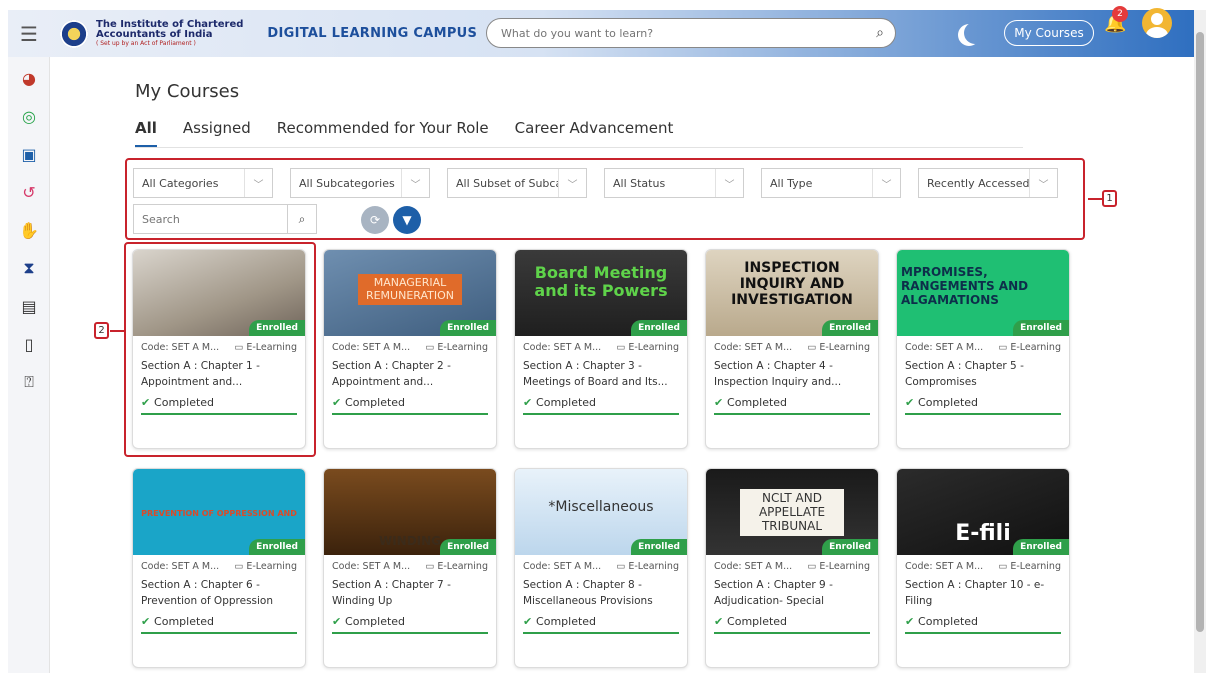 The image size is (1206, 673). What do you see at coordinates (375, 220) in the screenshot?
I see `reset-filters-button: ⟳` at bounding box center [375, 220].